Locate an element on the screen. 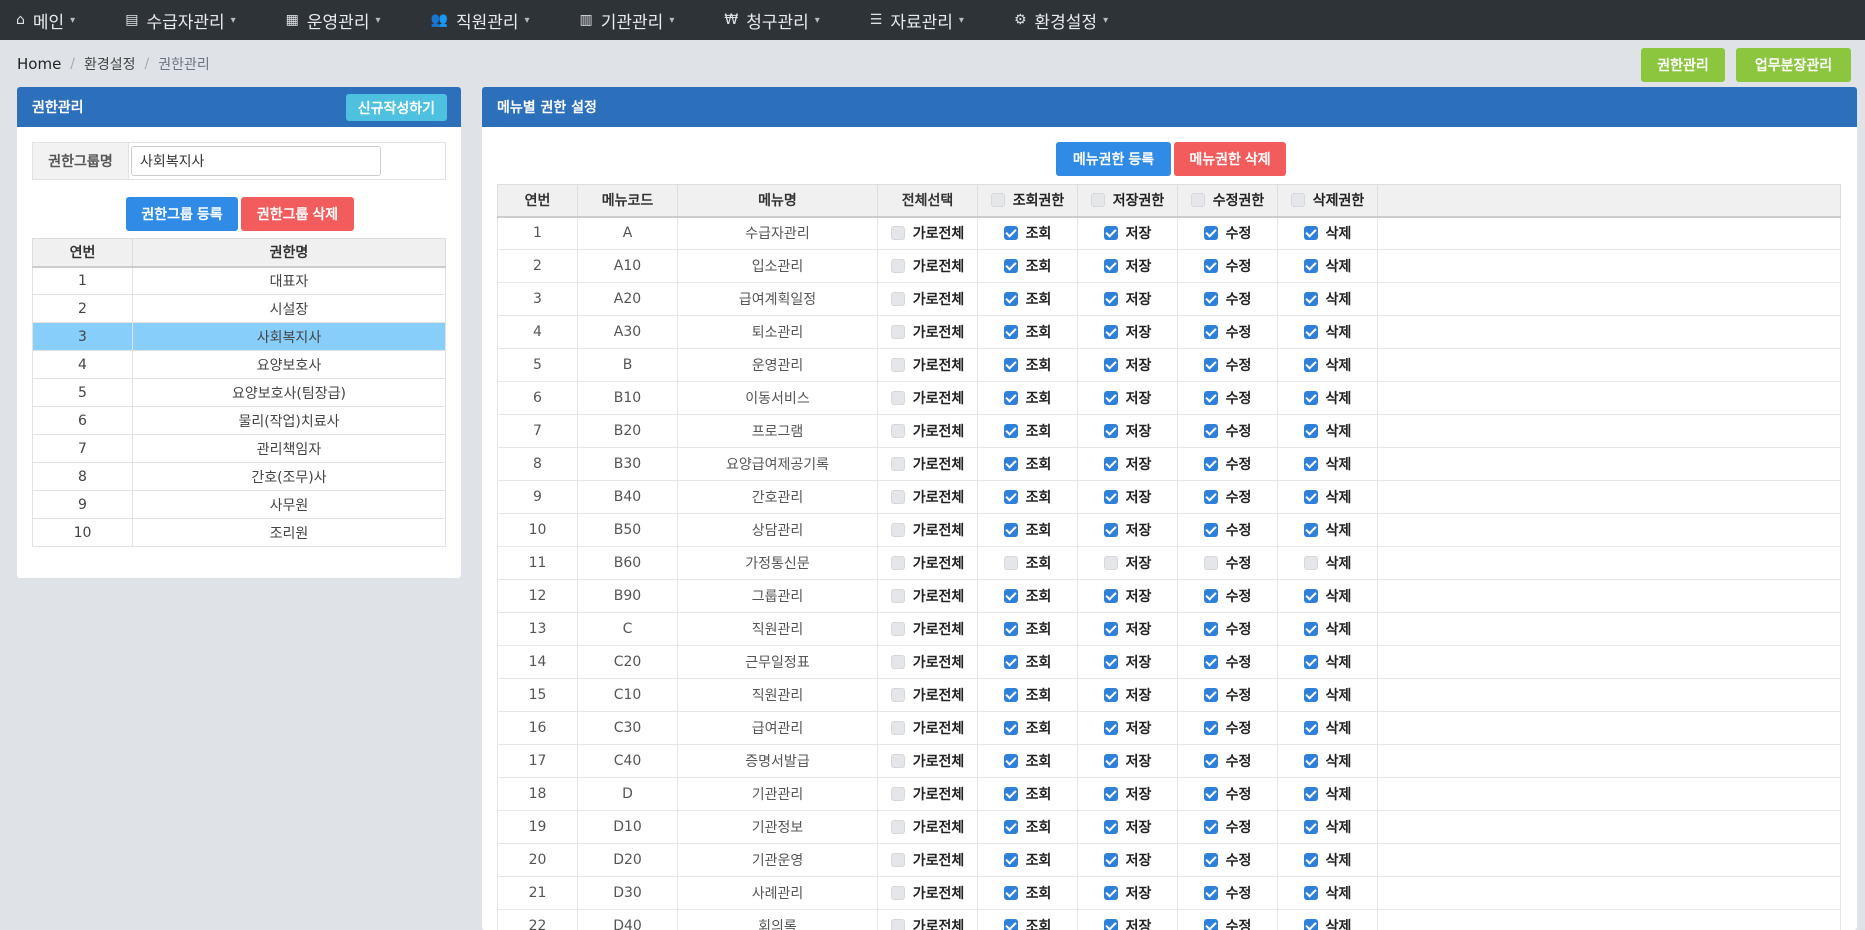  table-row: 2 시설장 is located at coordinates (239, 308).